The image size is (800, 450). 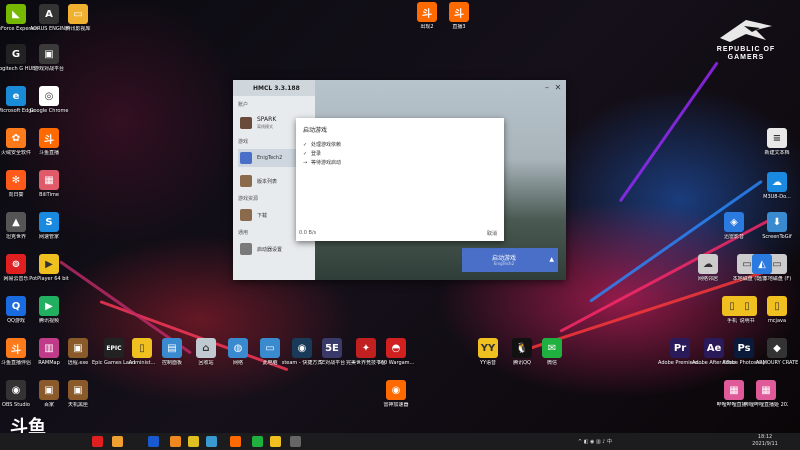 I want to click on shortcut-label: 雷神加速器, so click(x=396, y=405).